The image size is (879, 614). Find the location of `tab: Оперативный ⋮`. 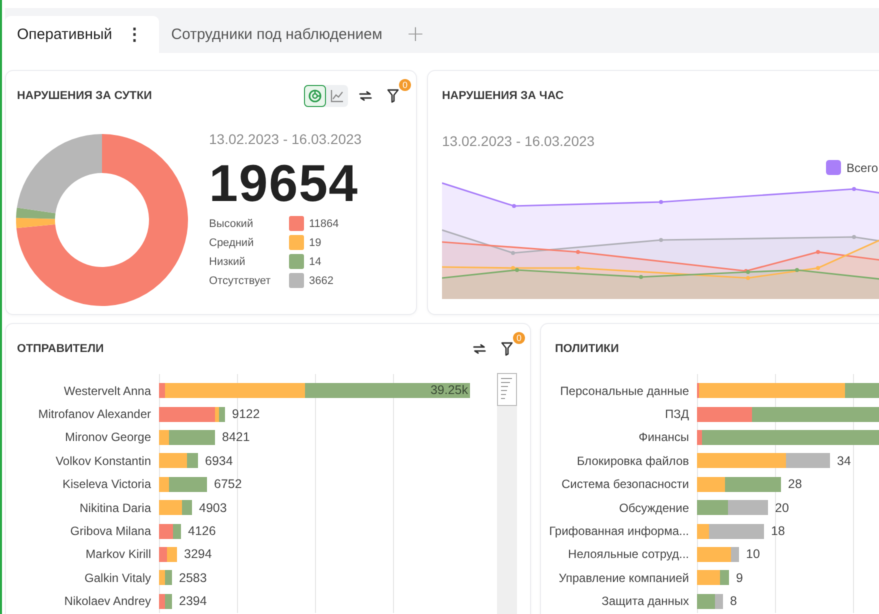

tab: Оперативный ⋮ is located at coordinates (82, 34).